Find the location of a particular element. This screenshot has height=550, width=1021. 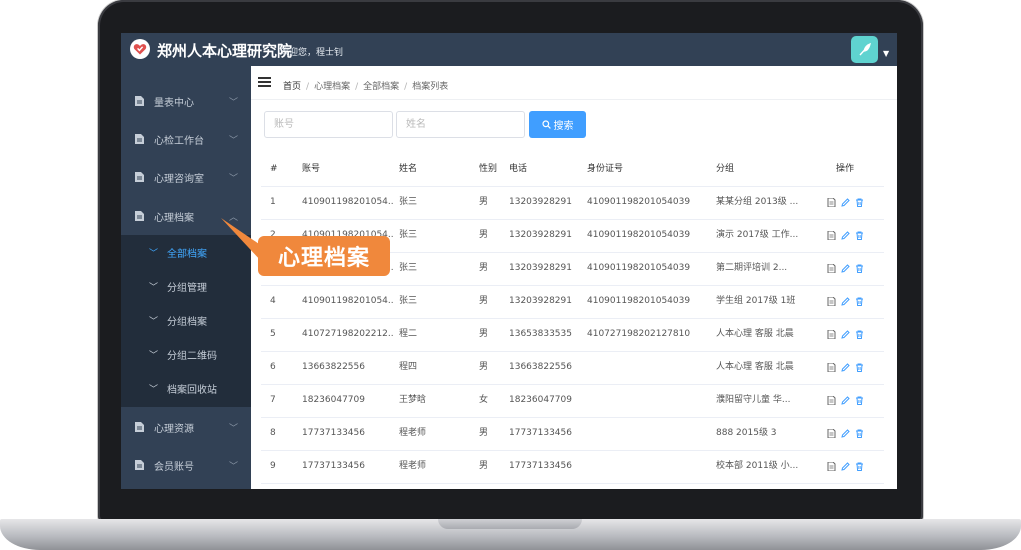

table-header: # 账号 姓名 性别 电话 身份证号 分组 操作 is located at coordinates (572, 170).